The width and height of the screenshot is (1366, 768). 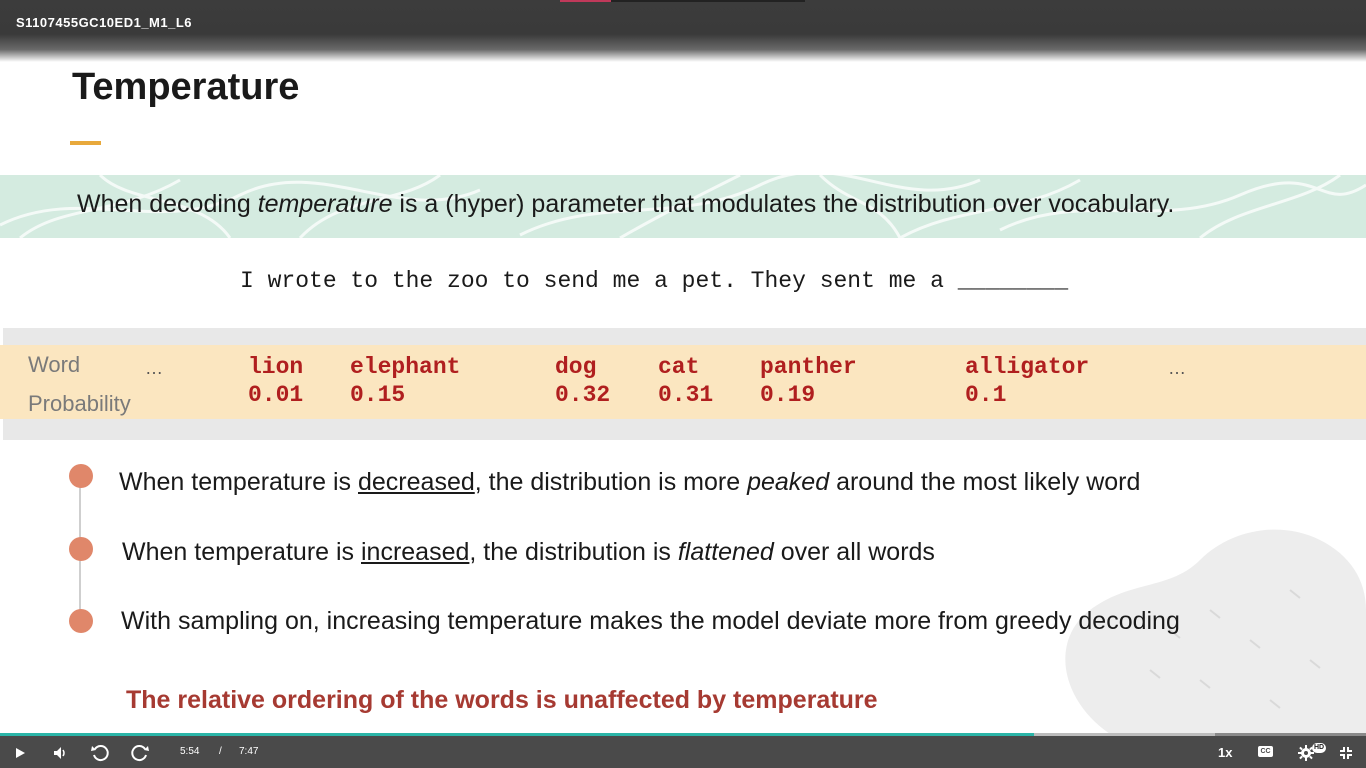 I want to click on word-label: Word, so click(x=54, y=364).